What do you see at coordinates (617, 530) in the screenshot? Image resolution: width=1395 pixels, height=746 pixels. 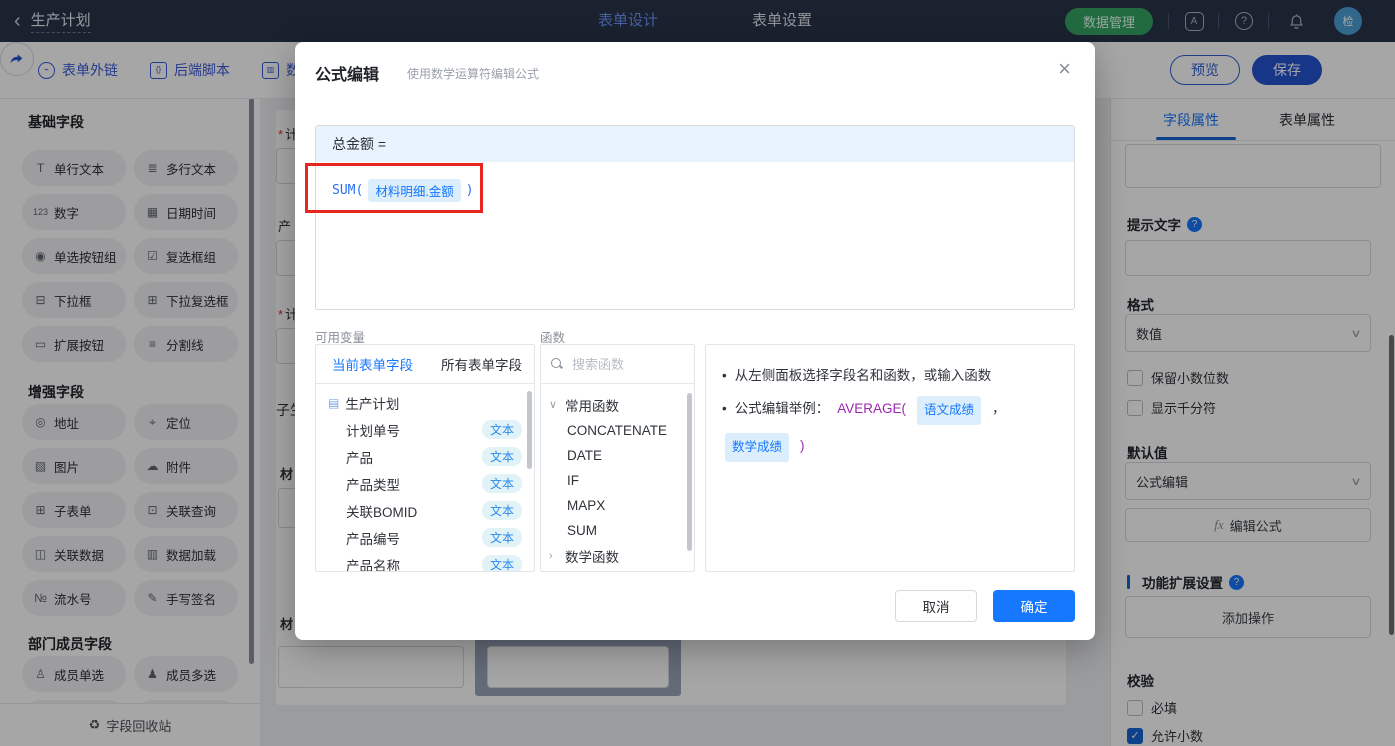 I see `function-item: SUM` at bounding box center [617, 530].